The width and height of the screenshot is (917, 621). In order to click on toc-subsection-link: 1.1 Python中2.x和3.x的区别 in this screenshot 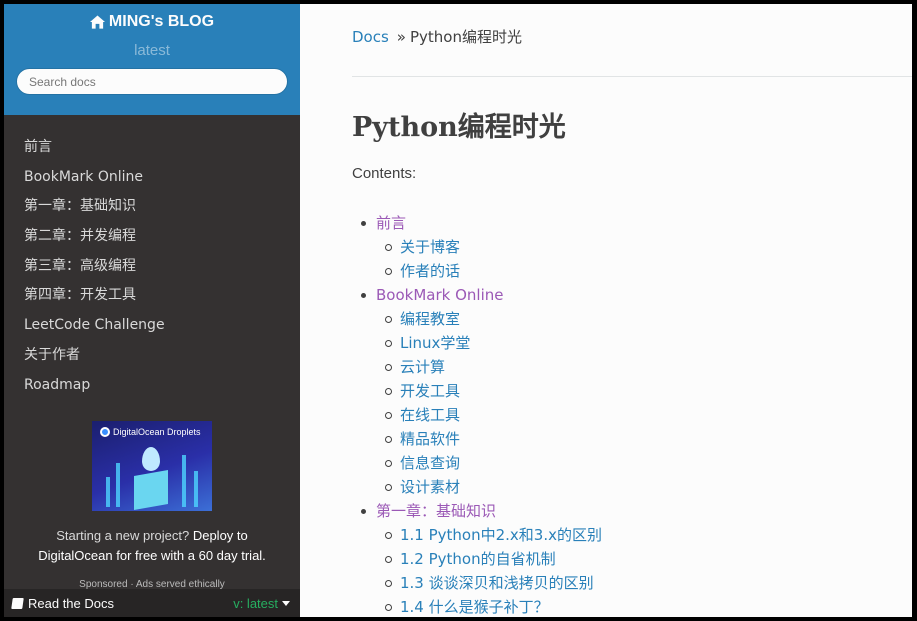, I will do `click(477, 535)`.